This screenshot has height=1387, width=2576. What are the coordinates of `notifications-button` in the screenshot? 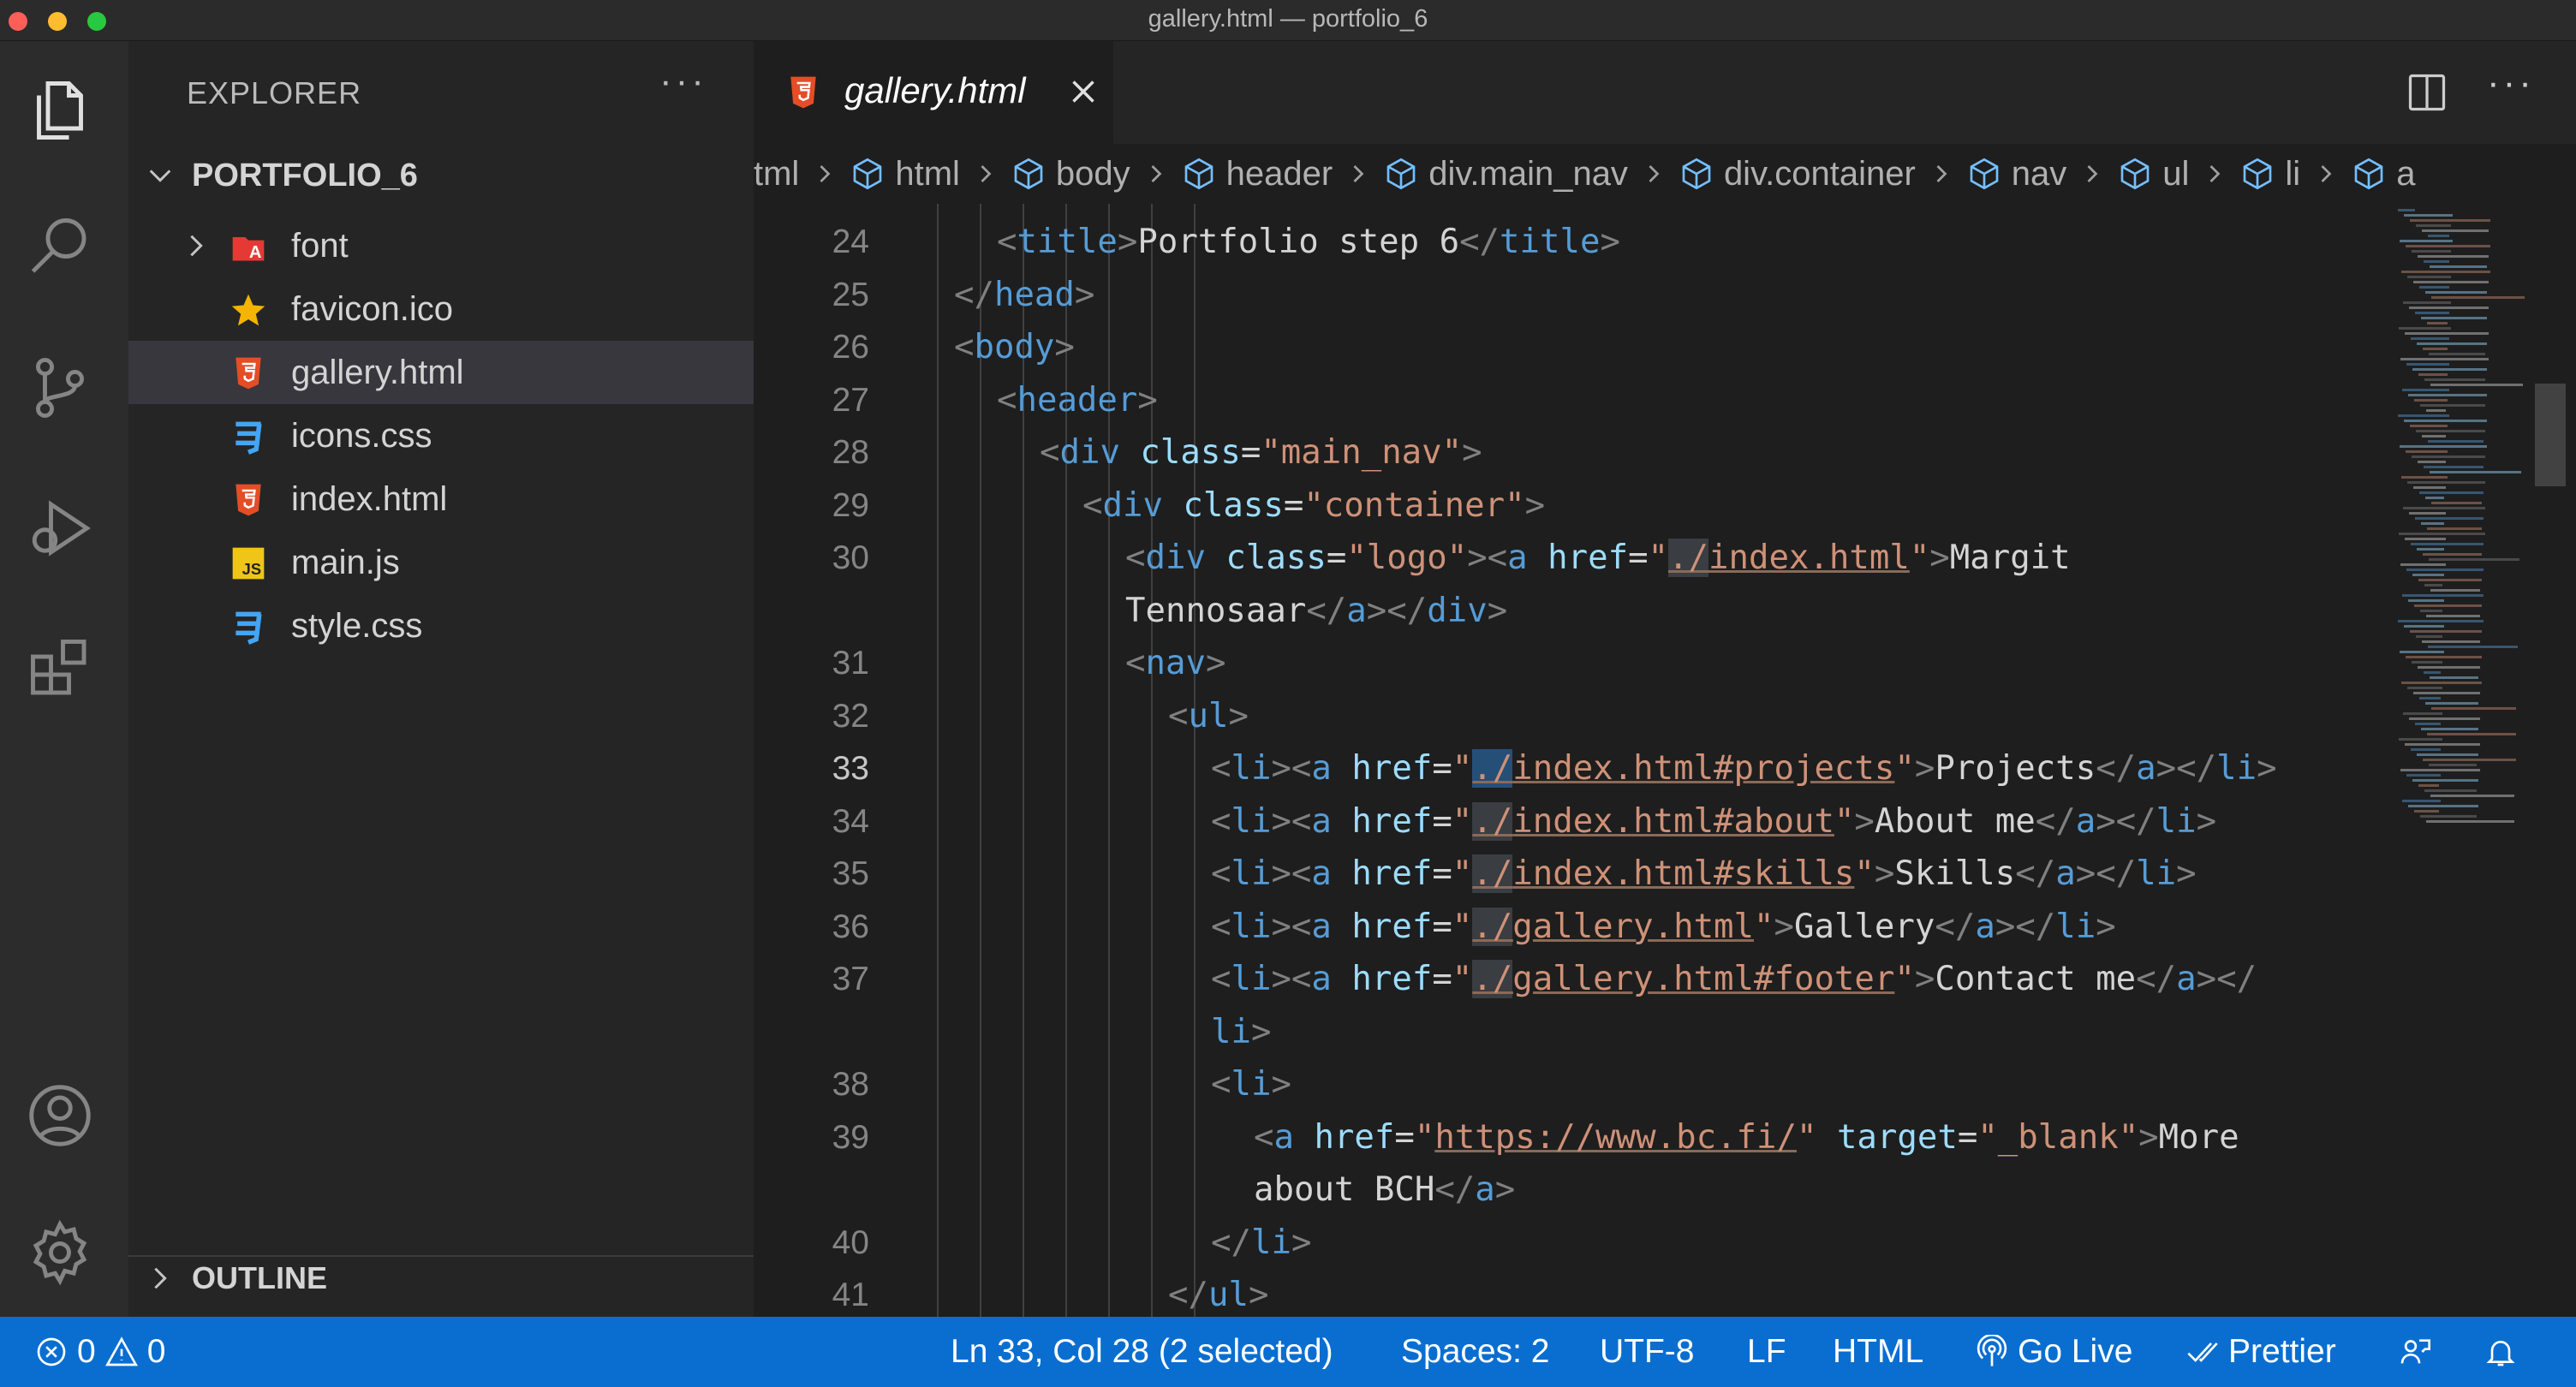 It's located at (2501, 1352).